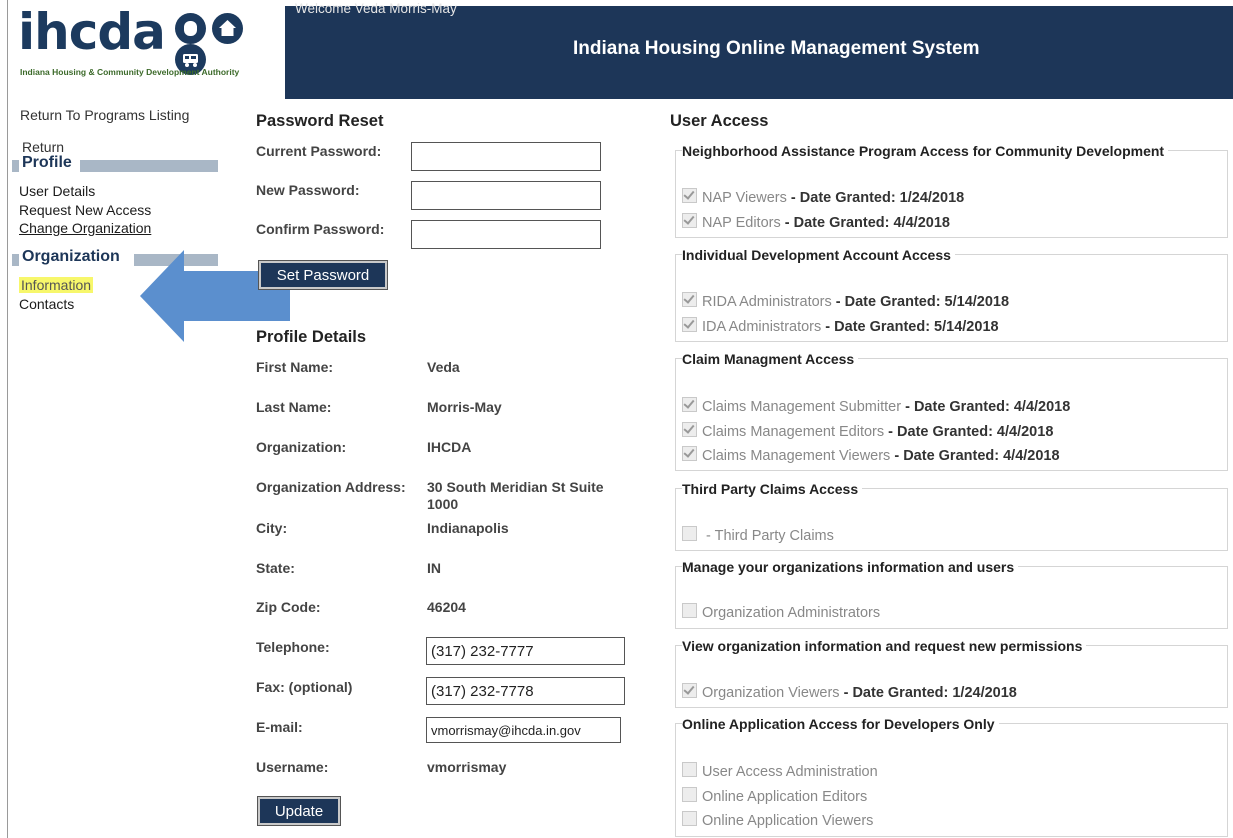 This screenshot has height=838, width=1233. What do you see at coordinates (506, 156) in the screenshot?
I see `current-password-input` at bounding box center [506, 156].